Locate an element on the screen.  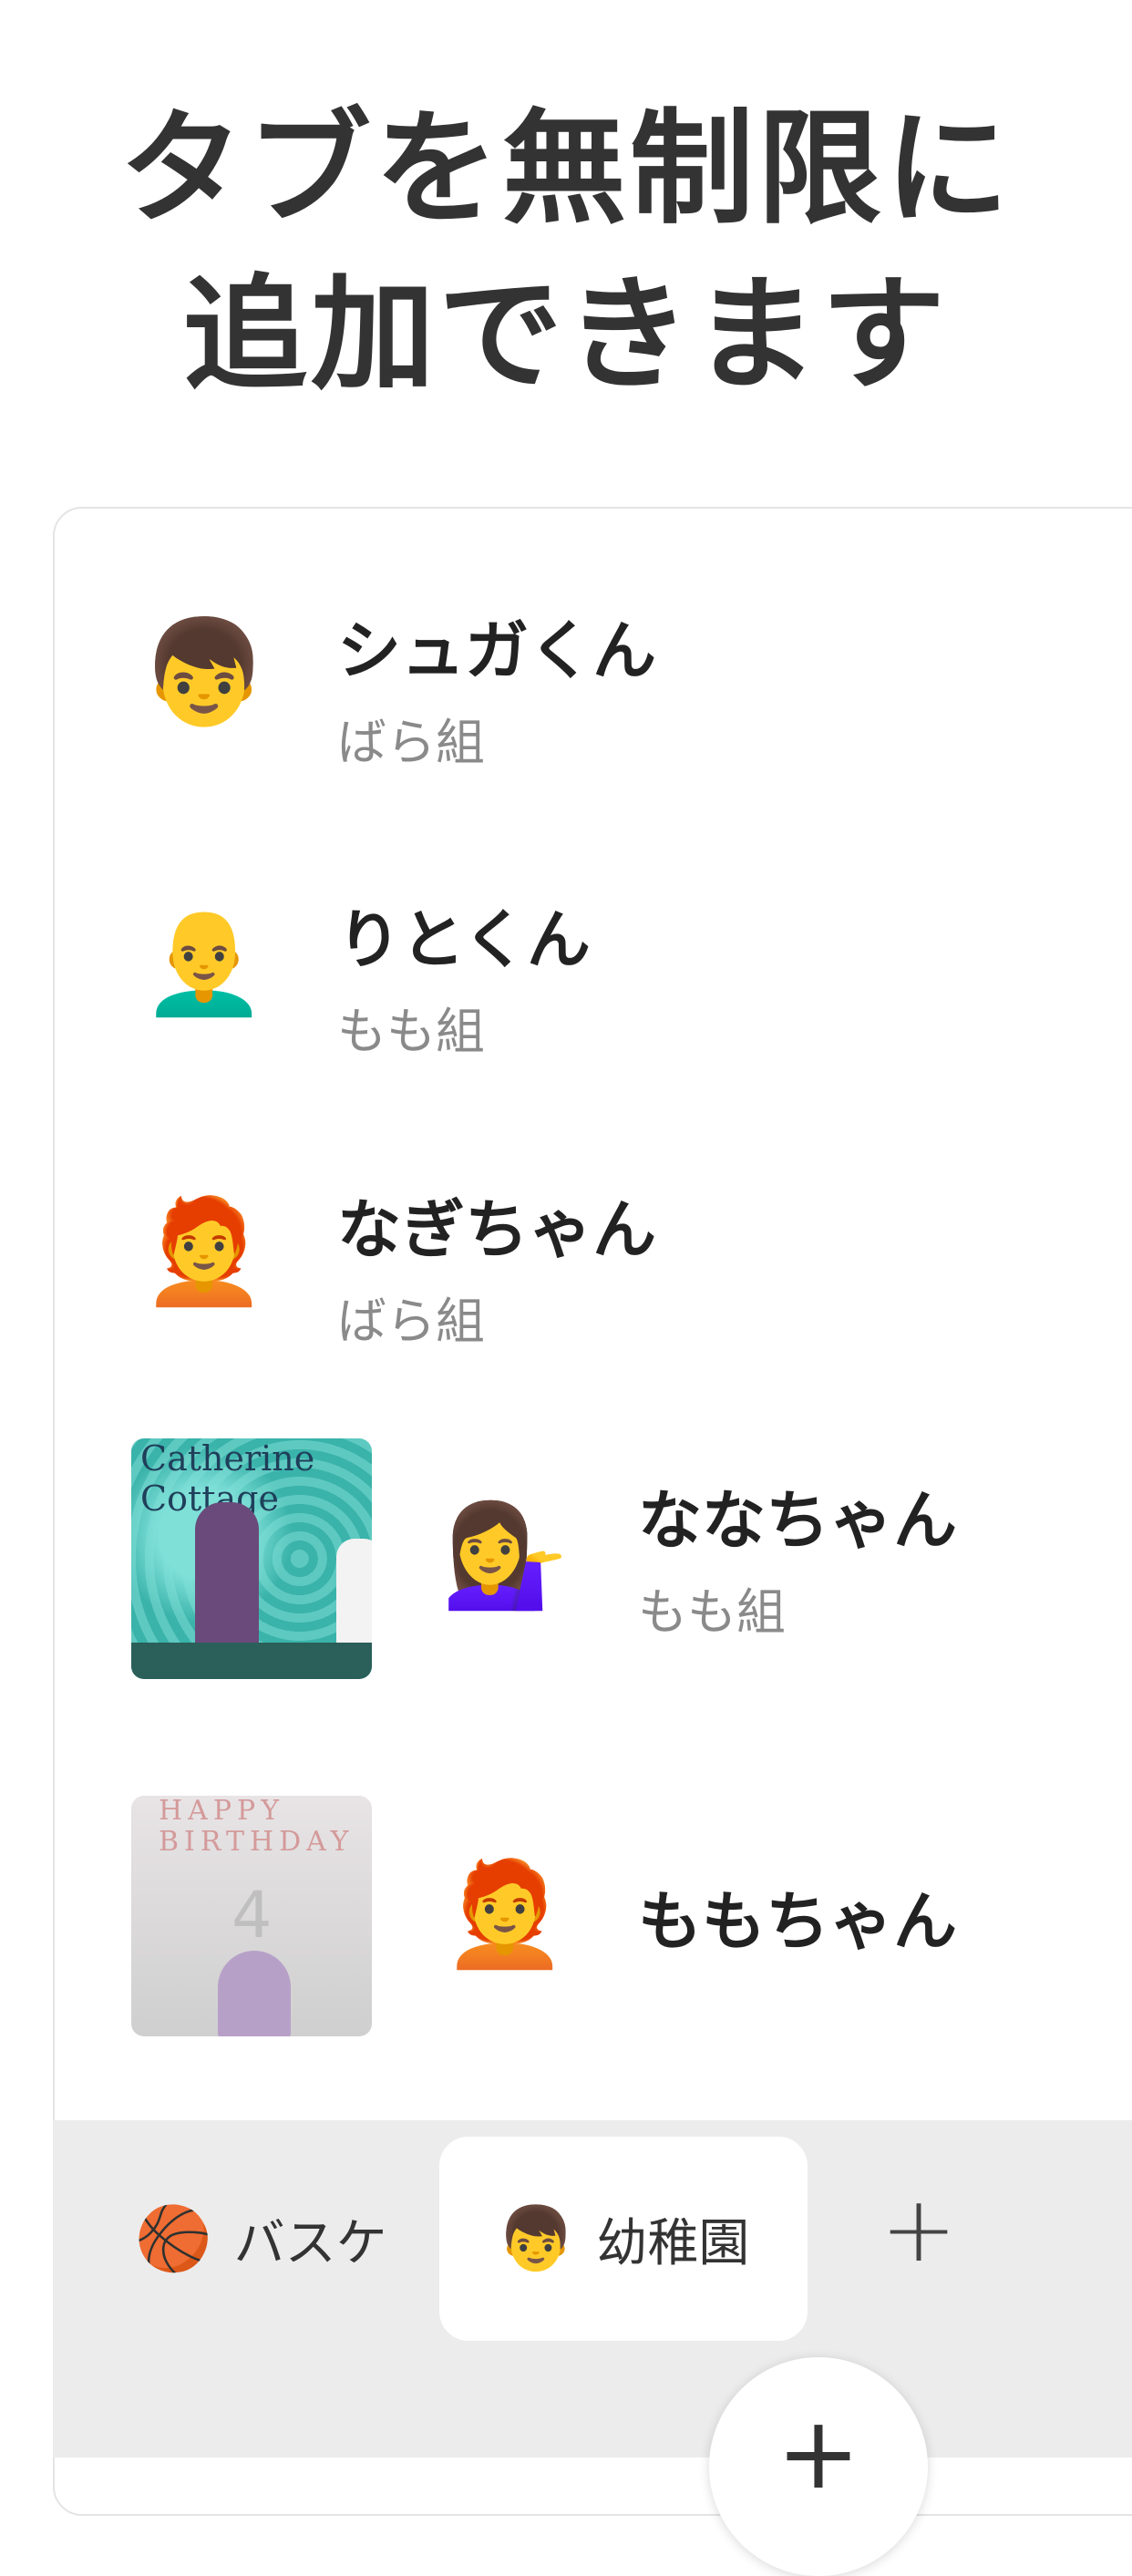
tab-kindergarten: 👦 幼稚園 is located at coordinates (624, 2239).